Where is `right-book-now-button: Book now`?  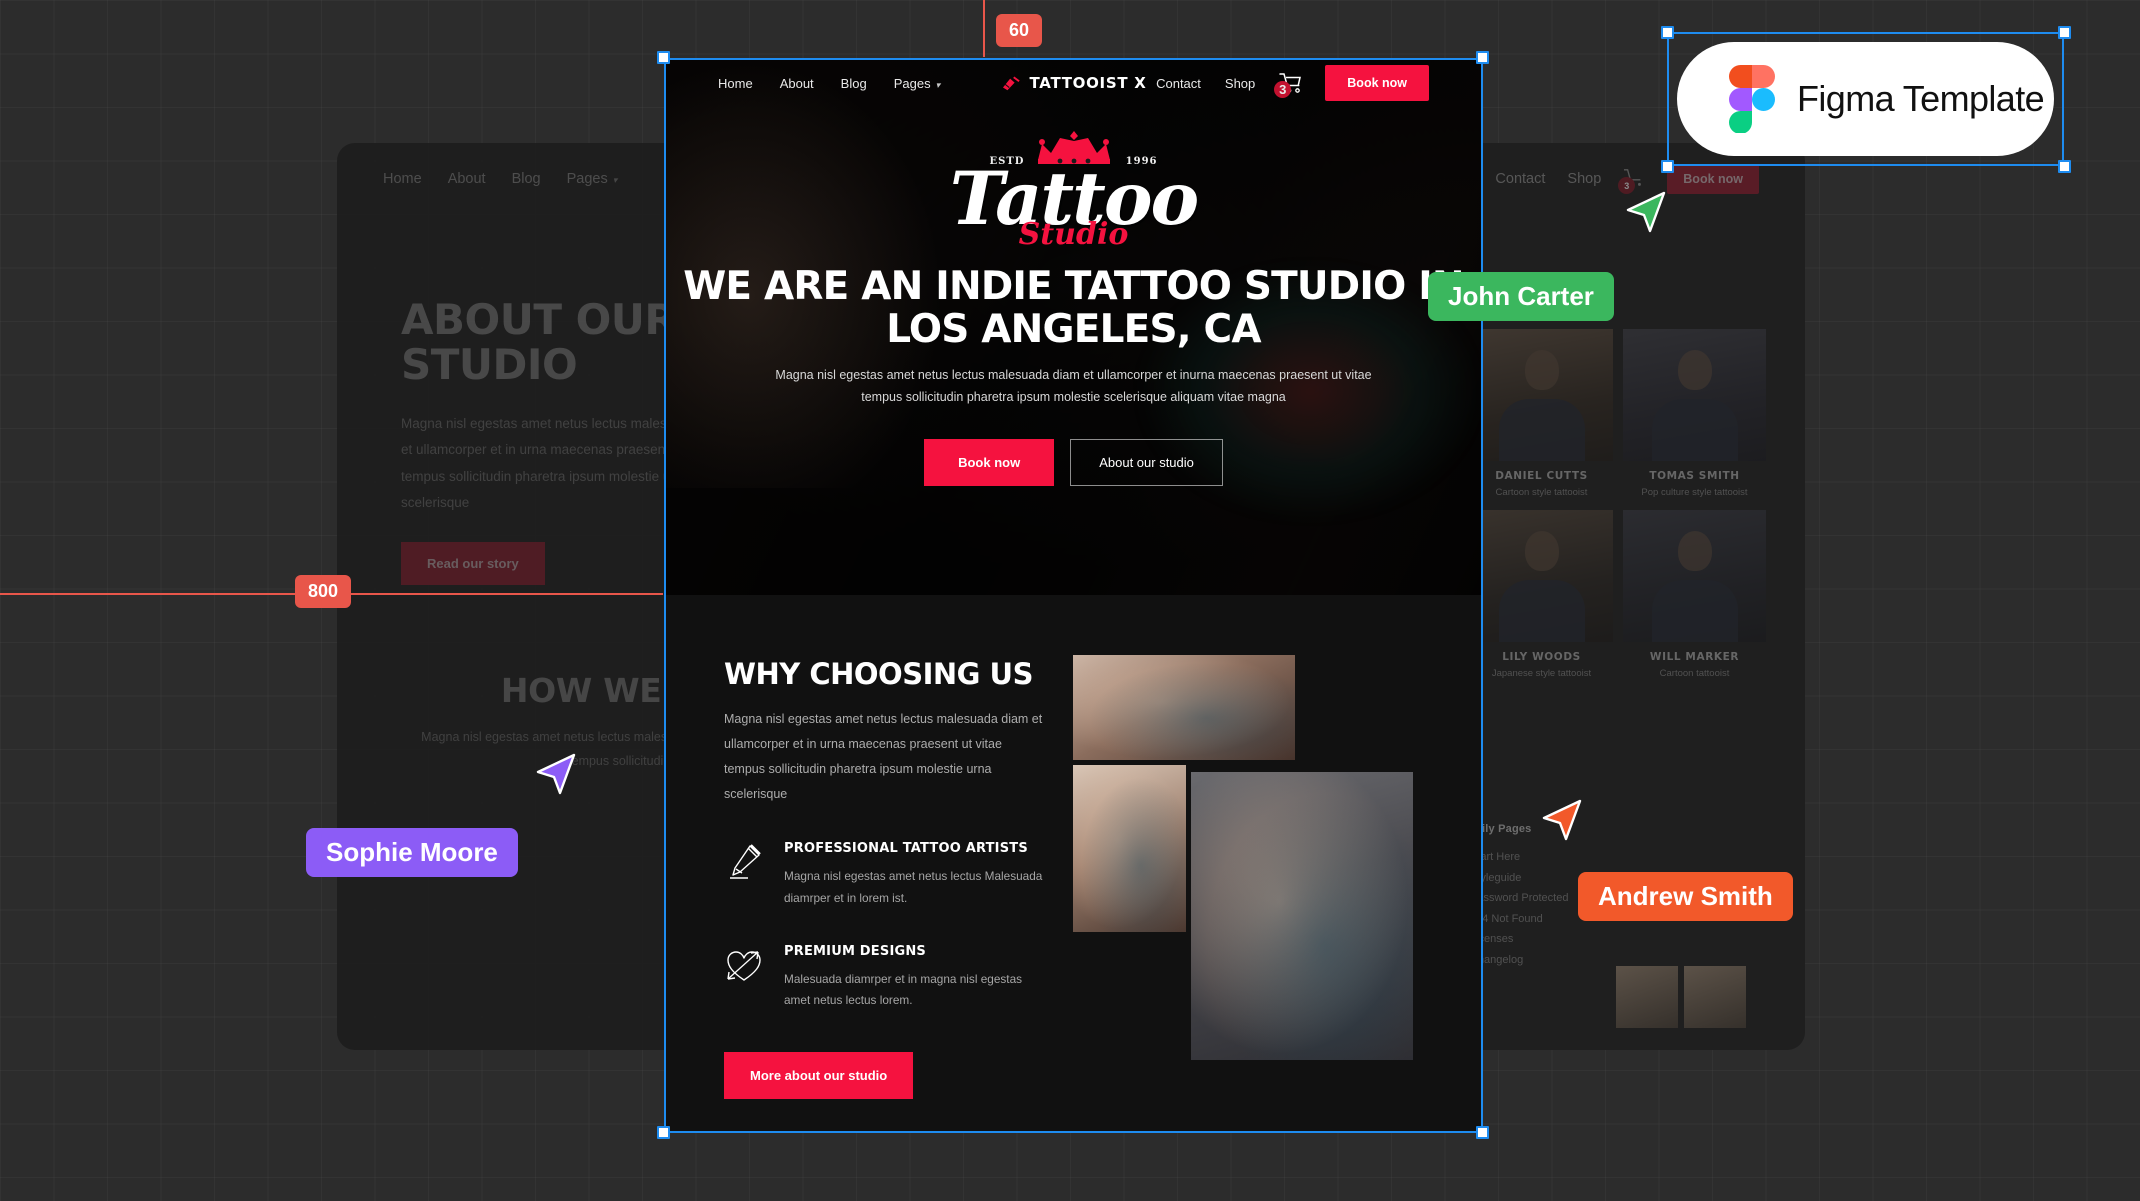
right-book-now-button: Book now is located at coordinates (1713, 179).